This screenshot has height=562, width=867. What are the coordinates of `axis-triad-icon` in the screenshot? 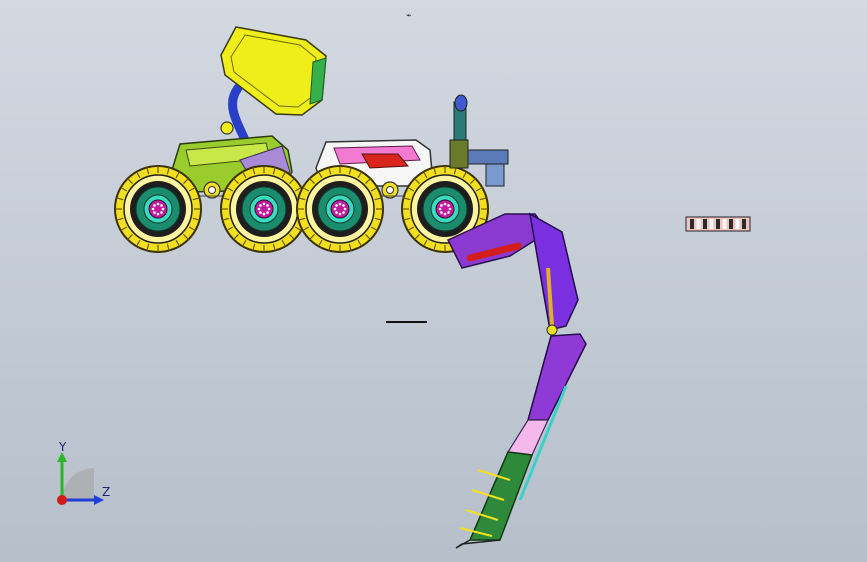 It's located at (80, 478).